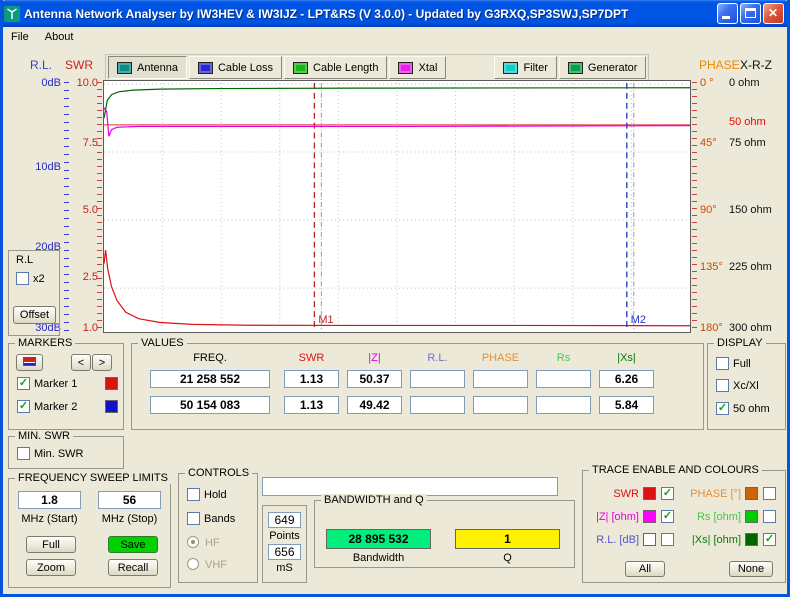  I want to click on close-button, so click(773, 13).